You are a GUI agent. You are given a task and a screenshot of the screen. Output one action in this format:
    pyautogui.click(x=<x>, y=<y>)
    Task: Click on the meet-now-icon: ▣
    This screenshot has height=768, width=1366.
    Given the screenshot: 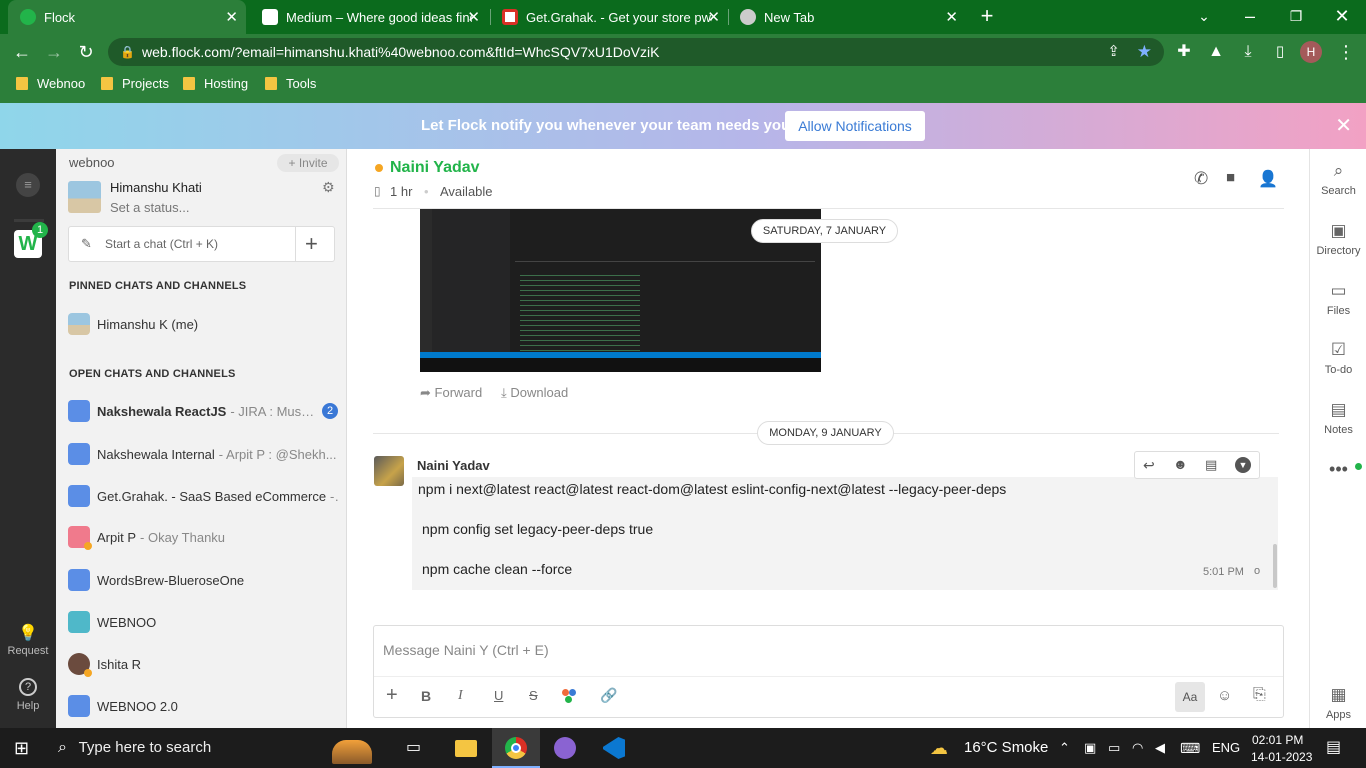 What is the action you would take?
    pyautogui.click(x=1090, y=748)
    